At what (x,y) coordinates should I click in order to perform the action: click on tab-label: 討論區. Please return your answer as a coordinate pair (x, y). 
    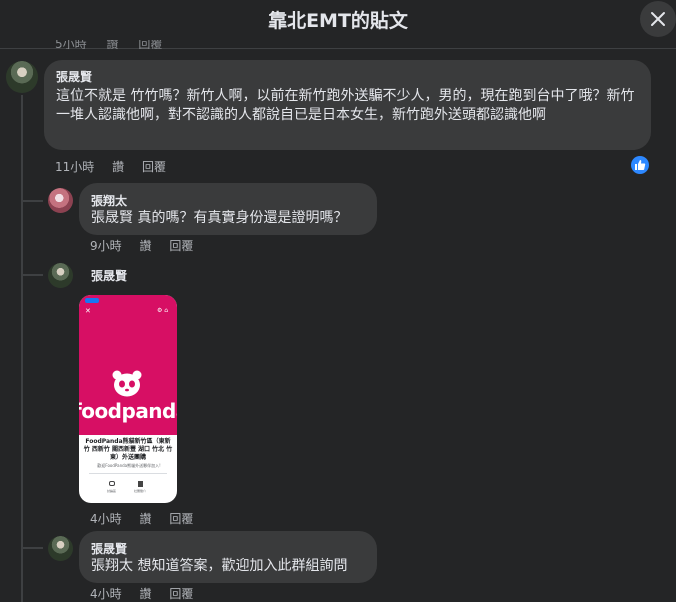
    Looking at the image, I should click on (112, 491).